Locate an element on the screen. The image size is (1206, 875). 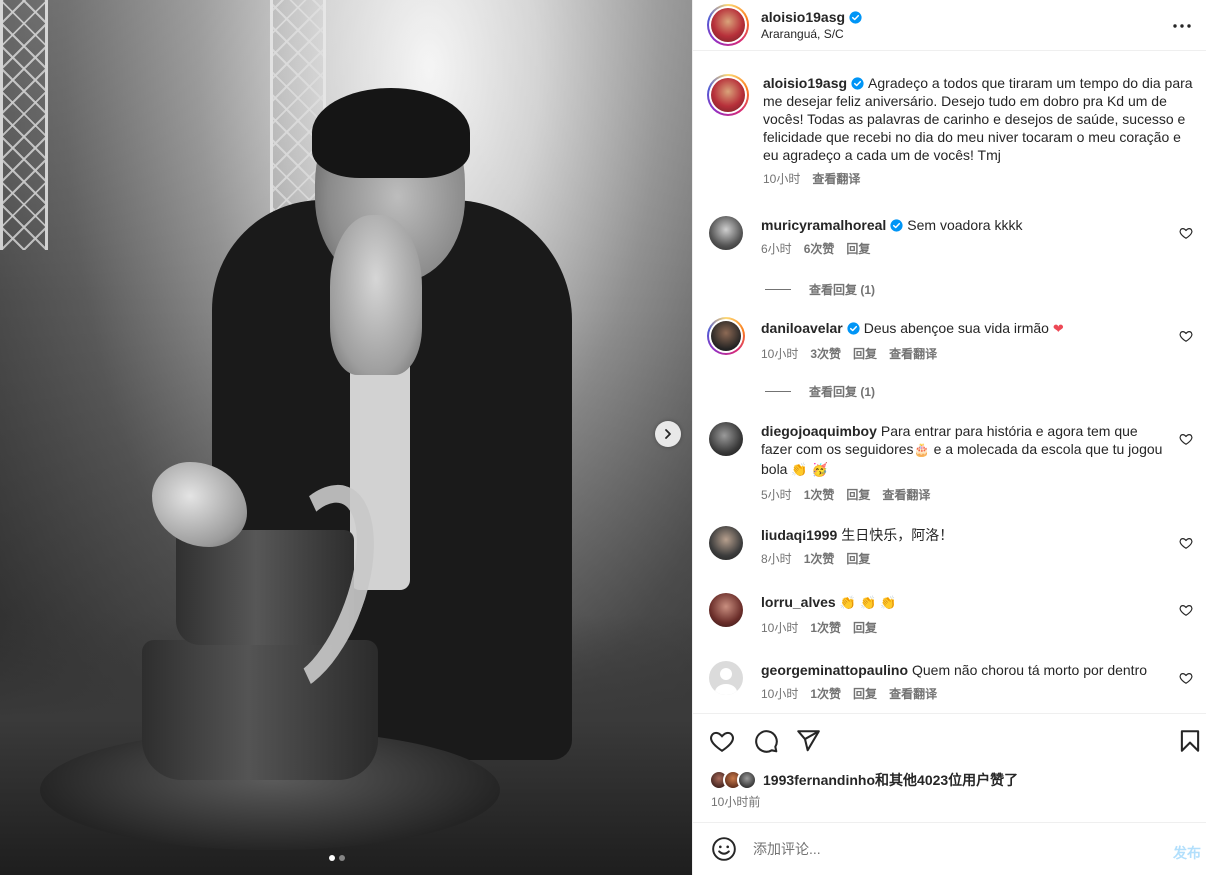
comment-item: liudaqi1999 生日快乐，阿洛！ 8小时 1次赞 回复 is located at coordinates (954, 547).